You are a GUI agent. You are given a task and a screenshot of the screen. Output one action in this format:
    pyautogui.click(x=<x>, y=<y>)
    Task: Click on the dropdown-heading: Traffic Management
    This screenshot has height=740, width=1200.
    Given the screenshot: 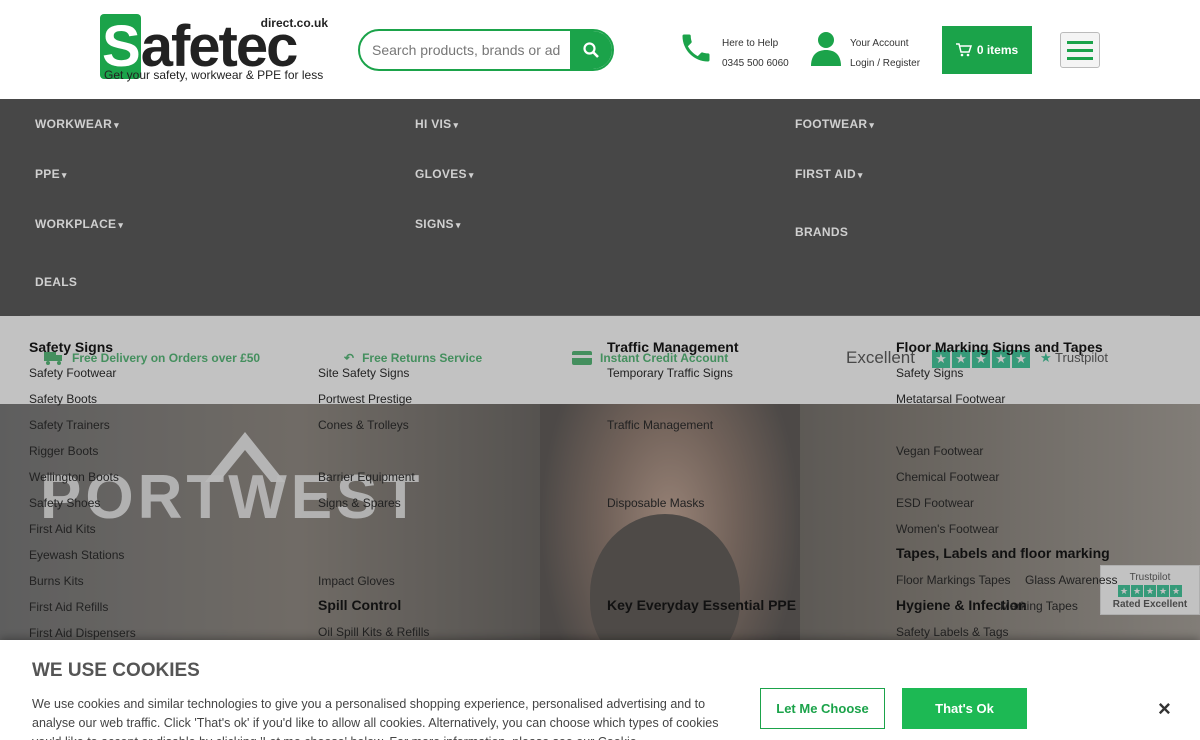 What is the action you would take?
    pyautogui.click(x=672, y=347)
    